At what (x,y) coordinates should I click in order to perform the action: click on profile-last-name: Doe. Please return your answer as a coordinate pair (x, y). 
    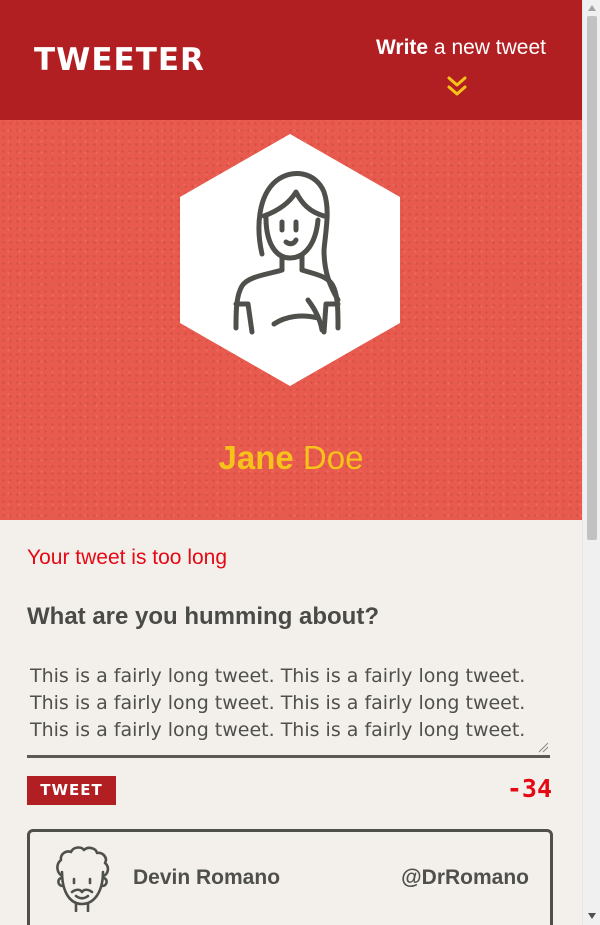
    Looking at the image, I should click on (333, 457).